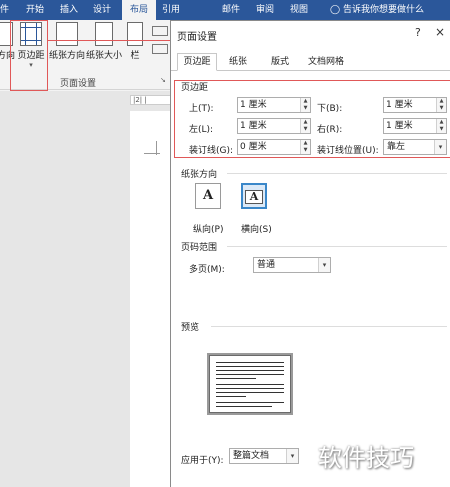 This screenshot has width=450, height=487. I want to click on page-preview, so click(250, 384).